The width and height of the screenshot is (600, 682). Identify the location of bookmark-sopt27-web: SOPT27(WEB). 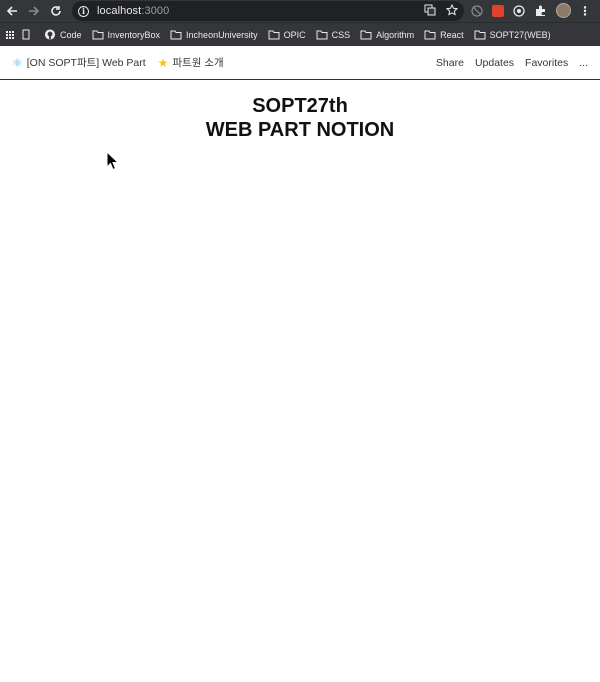
(512, 34).